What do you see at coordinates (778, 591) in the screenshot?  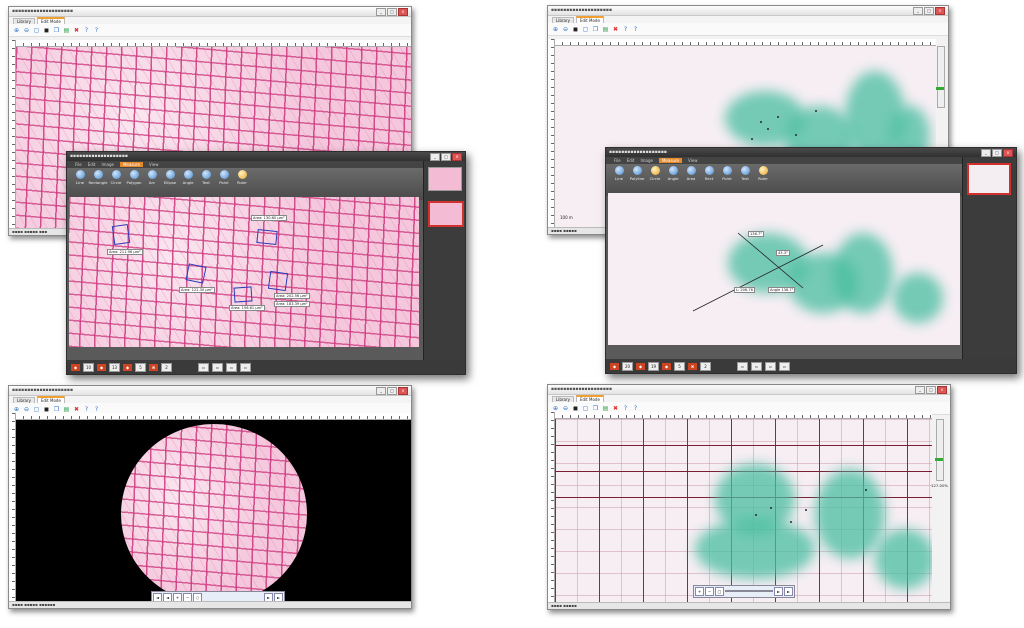 I see `next-button: ►` at bounding box center [778, 591].